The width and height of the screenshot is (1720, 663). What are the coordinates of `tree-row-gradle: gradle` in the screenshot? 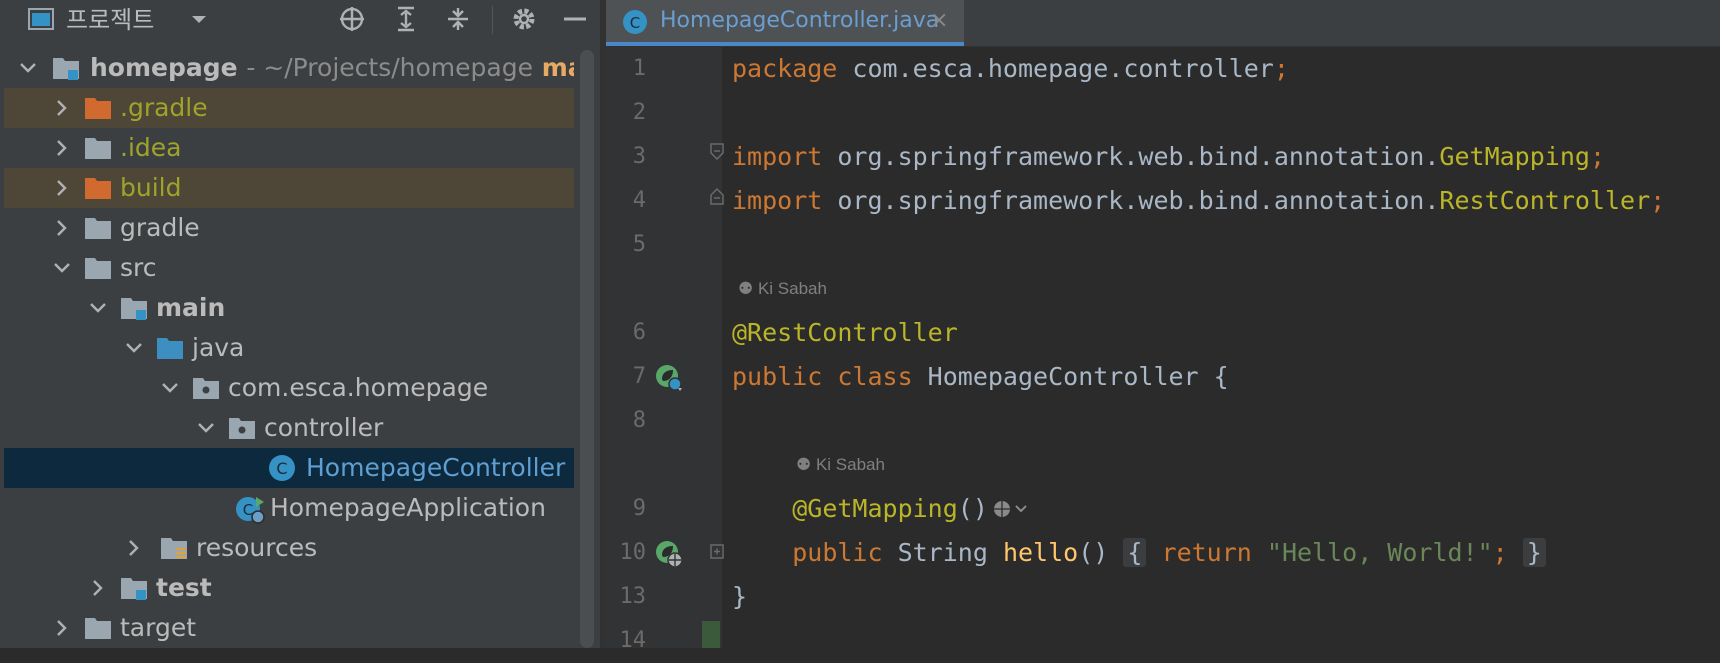 It's located at (289, 228).